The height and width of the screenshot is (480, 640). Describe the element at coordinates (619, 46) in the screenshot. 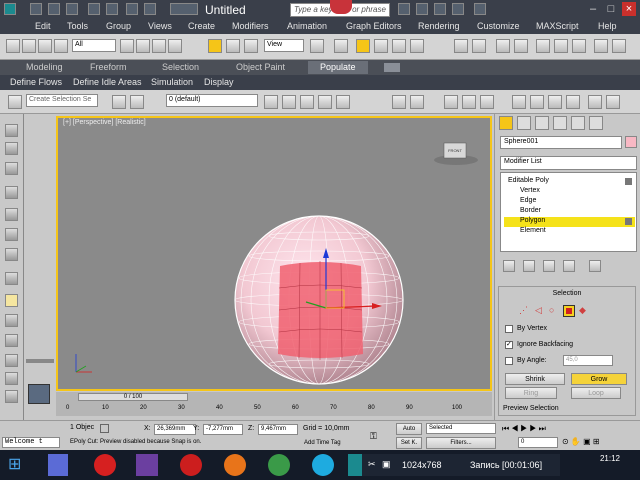

I see `render-frame-icon` at that location.